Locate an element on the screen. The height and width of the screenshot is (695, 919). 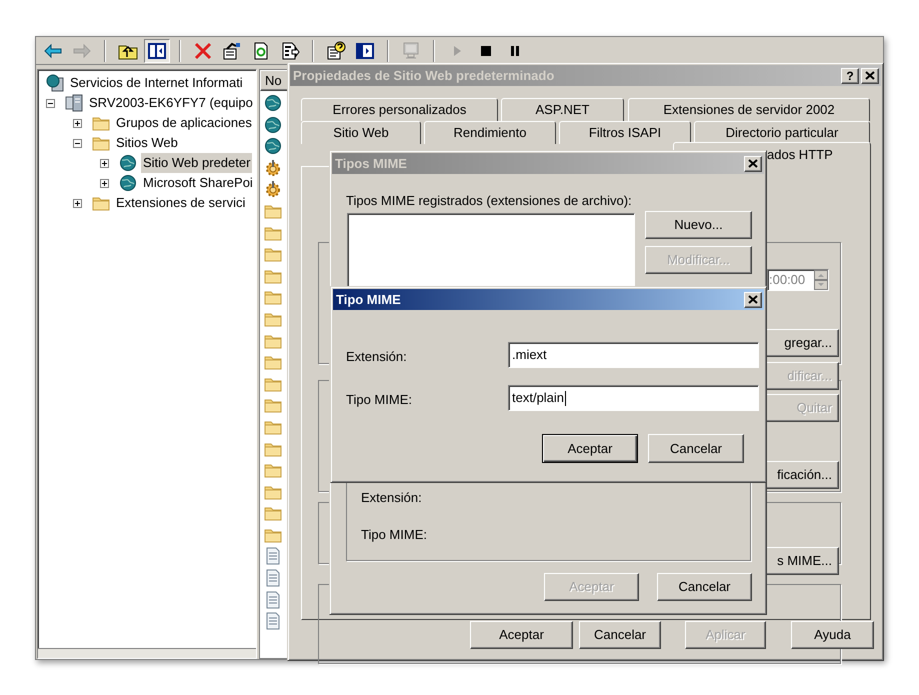
scrollbar is located at coordinates (147, 653).